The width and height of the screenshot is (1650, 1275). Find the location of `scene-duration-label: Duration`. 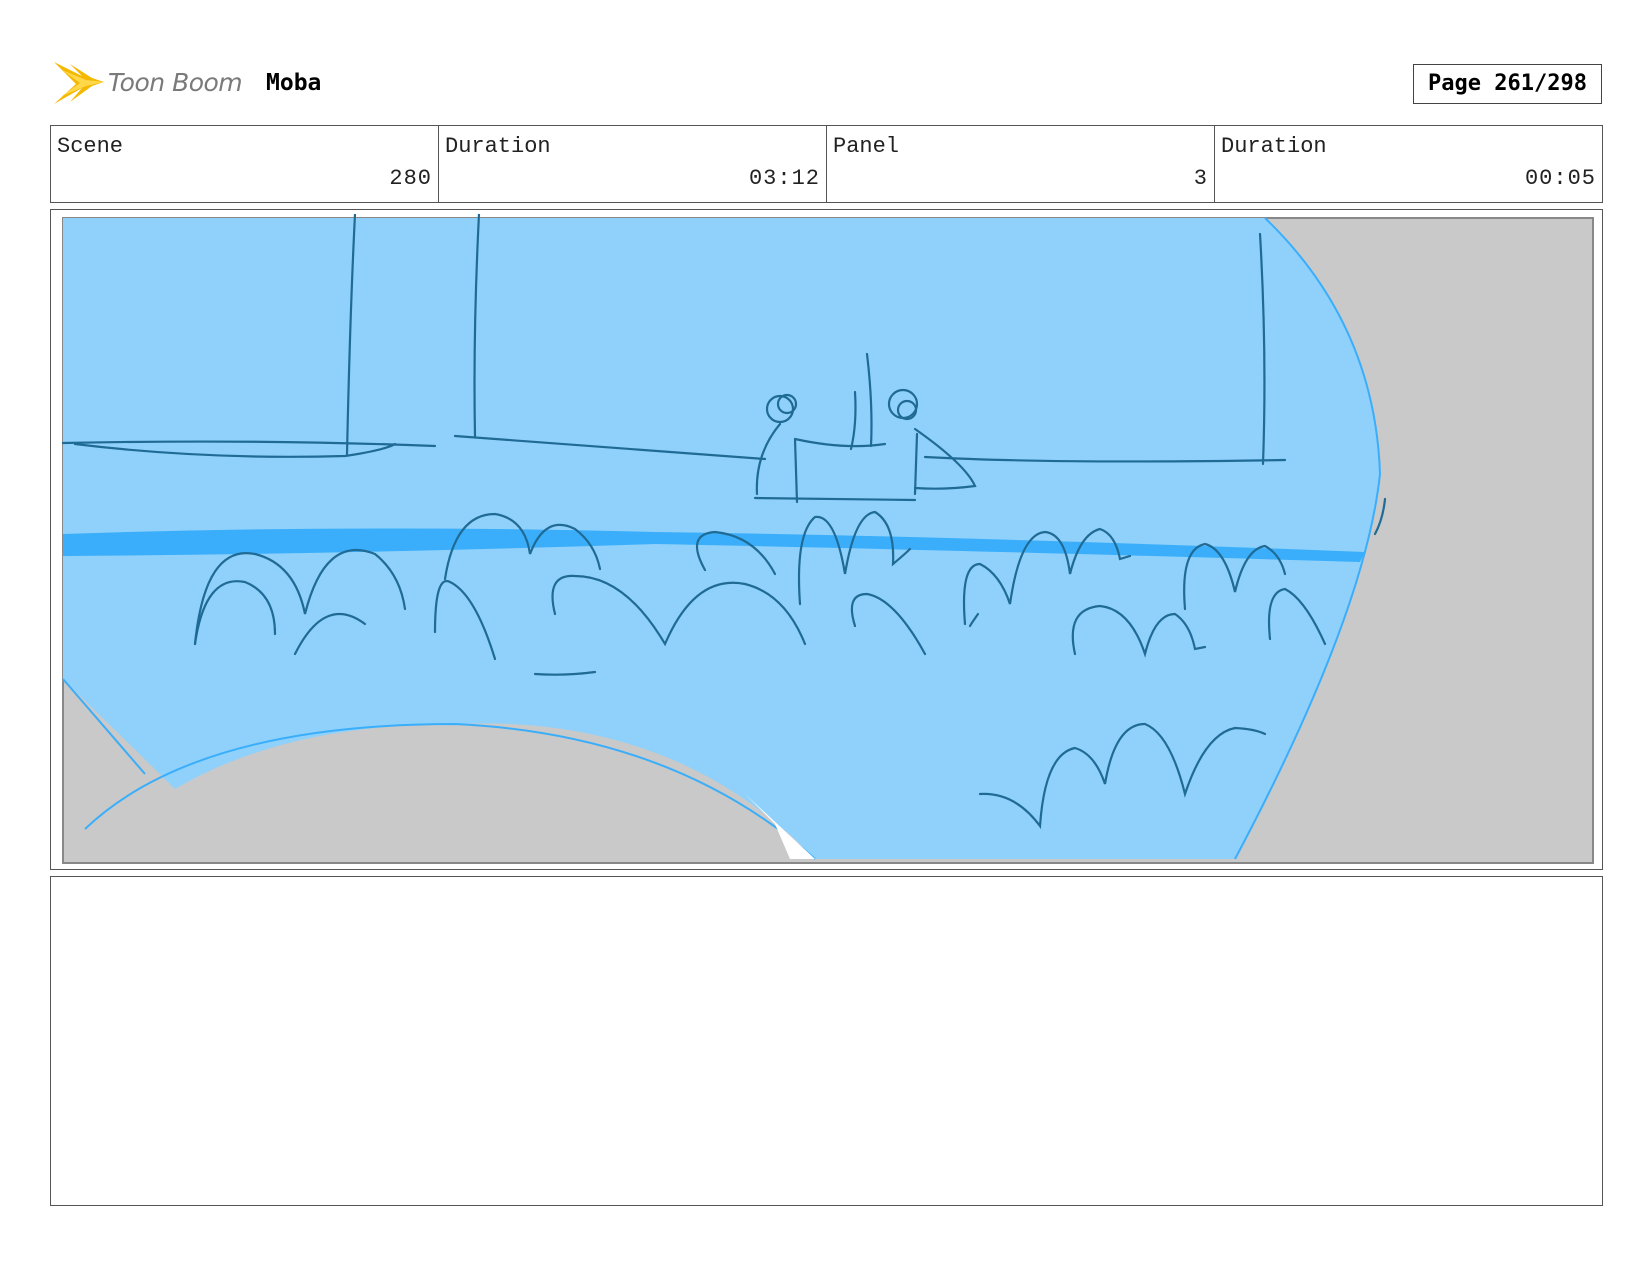

scene-duration-label: Duration is located at coordinates (498, 146).